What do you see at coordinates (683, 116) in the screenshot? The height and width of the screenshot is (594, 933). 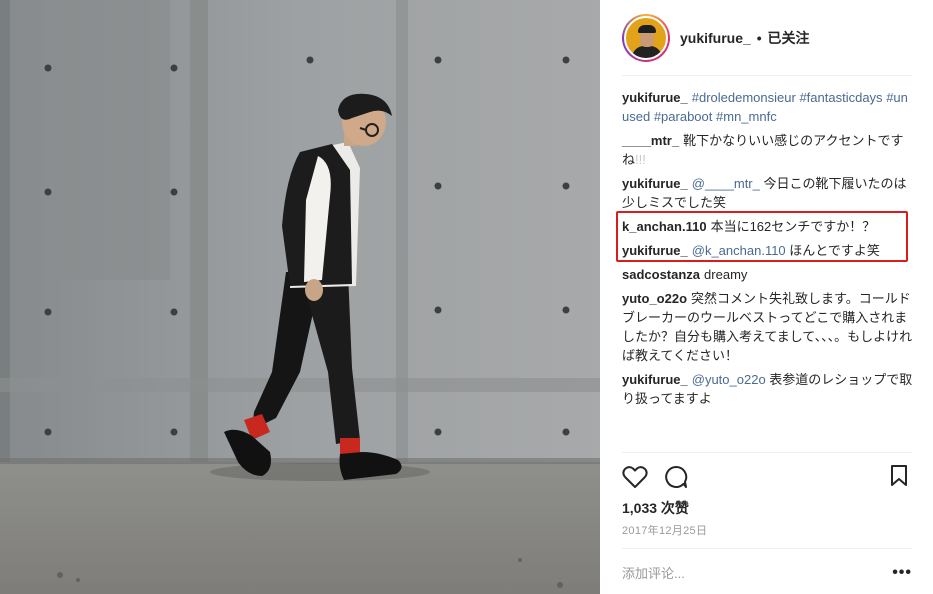 I see `hashtag-link: #paraboot` at bounding box center [683, 116].